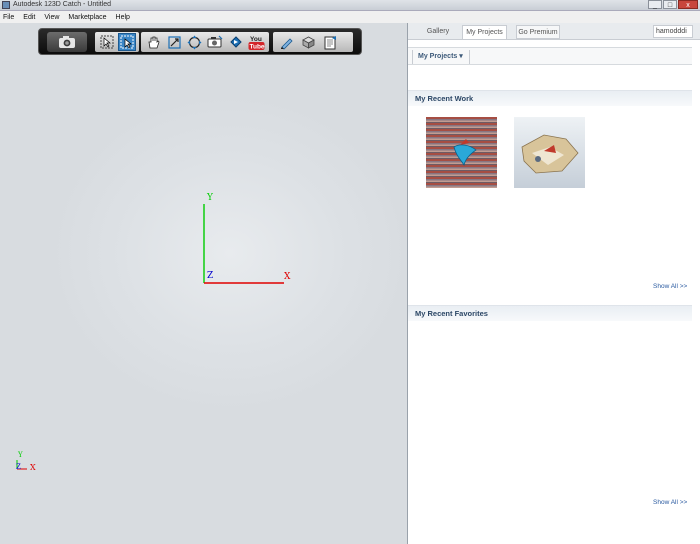 This screenshot has width=700, height=544. Describe the element at coordinates (688, 4) in the screenshot. I see `close-button: x` at that location.